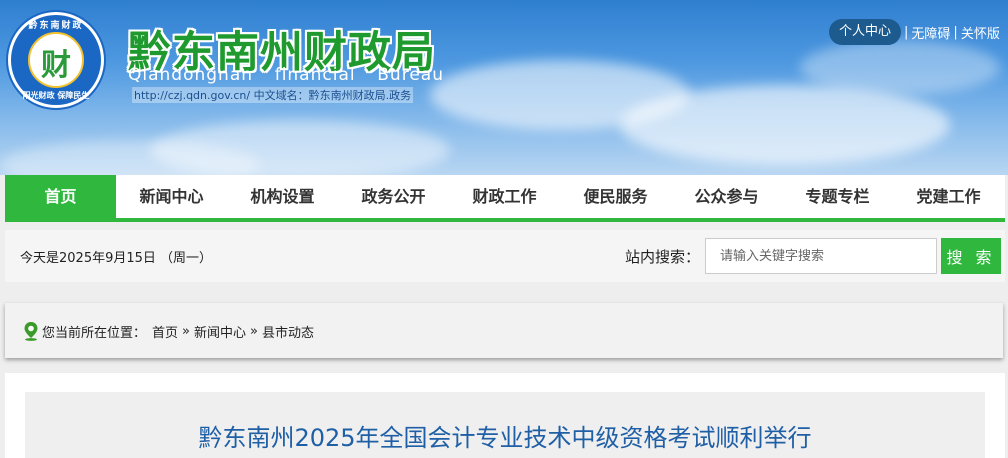  I want to click on breadcrumb-box: 您当前所在位置： 首页 » 新闻中心 » 县市动态, so click(504, 330).